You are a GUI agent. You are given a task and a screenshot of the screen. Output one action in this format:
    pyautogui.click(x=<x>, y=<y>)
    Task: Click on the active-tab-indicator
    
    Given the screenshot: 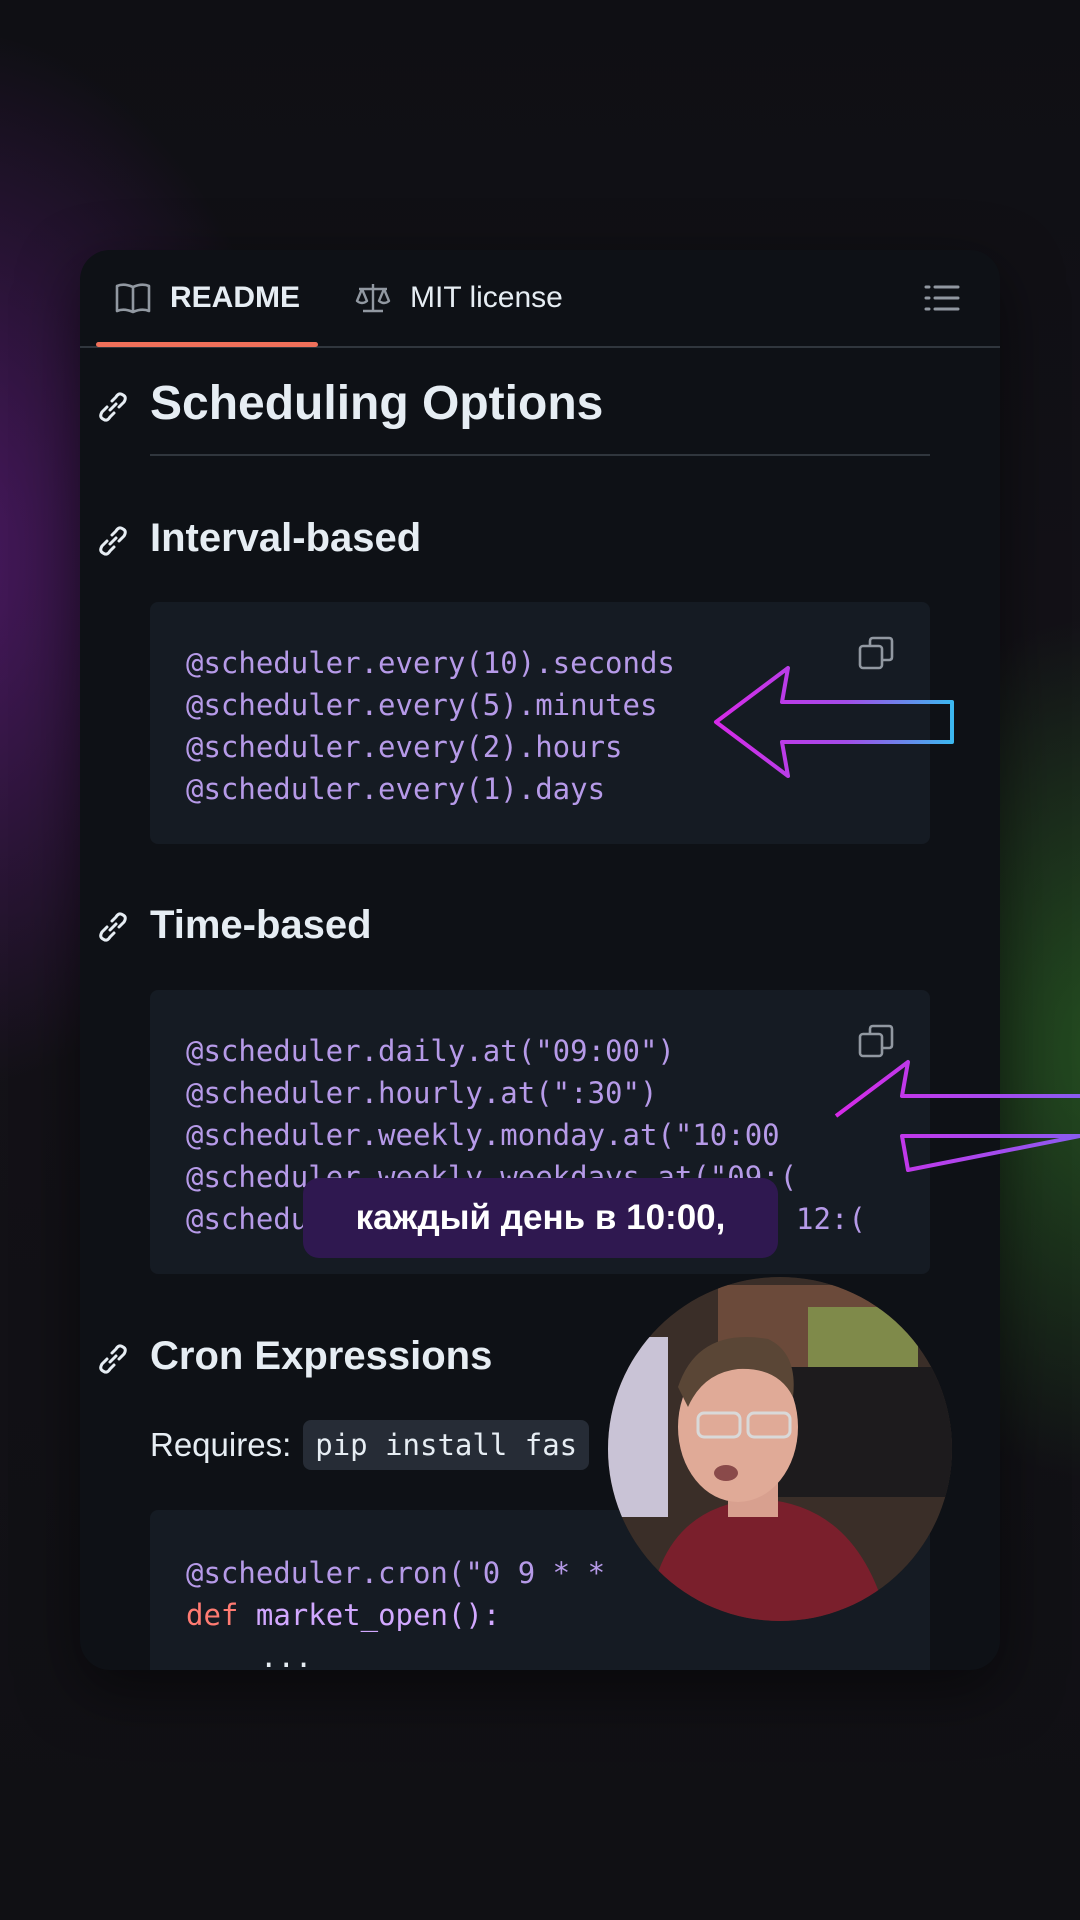 What is the action you would take?
    pyautogui.click(x=207, y=344)
    